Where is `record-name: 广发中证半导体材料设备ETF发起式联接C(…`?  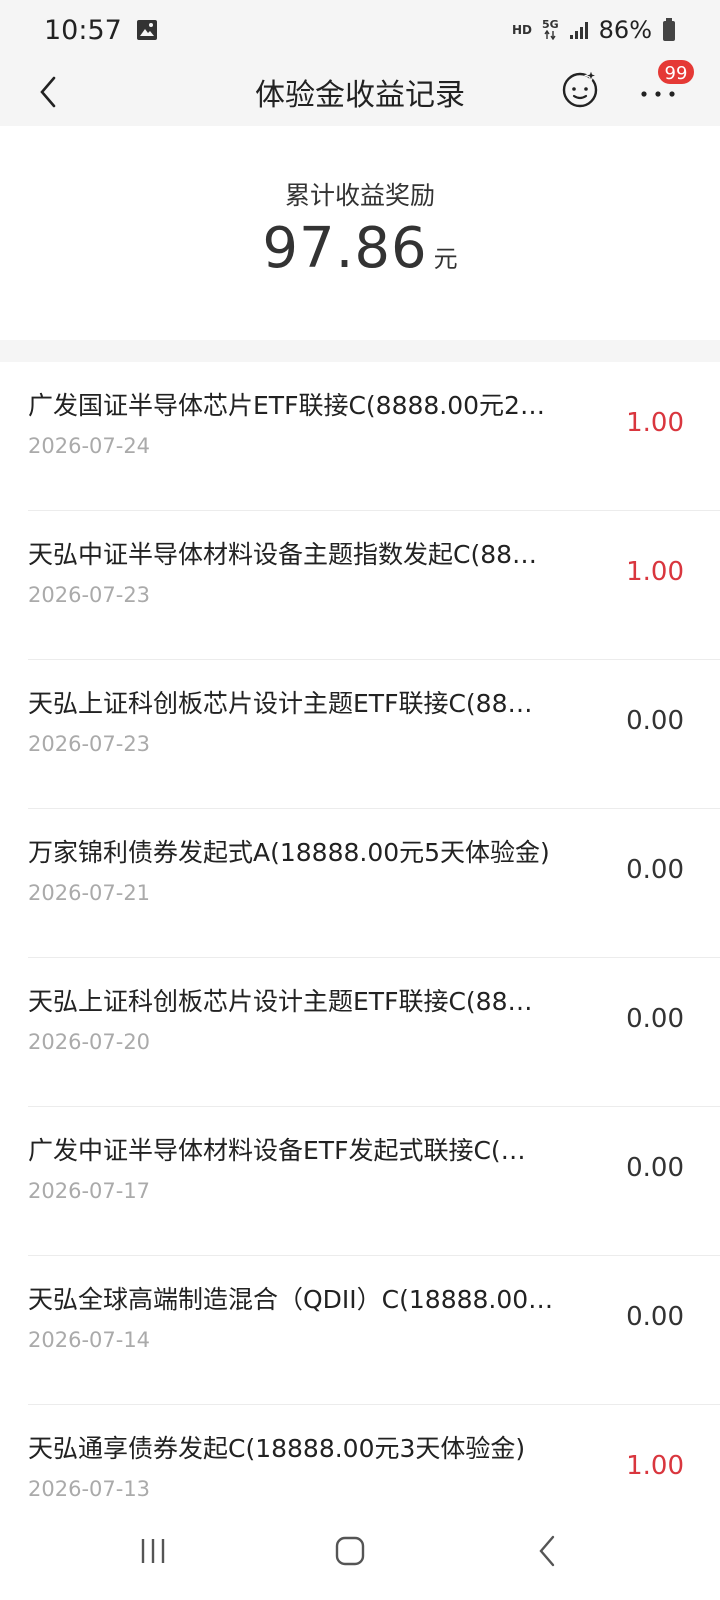 record-name: 广发中证半导体材料设备ETF发起式联接C(… is located at coordinates (277, 1150).